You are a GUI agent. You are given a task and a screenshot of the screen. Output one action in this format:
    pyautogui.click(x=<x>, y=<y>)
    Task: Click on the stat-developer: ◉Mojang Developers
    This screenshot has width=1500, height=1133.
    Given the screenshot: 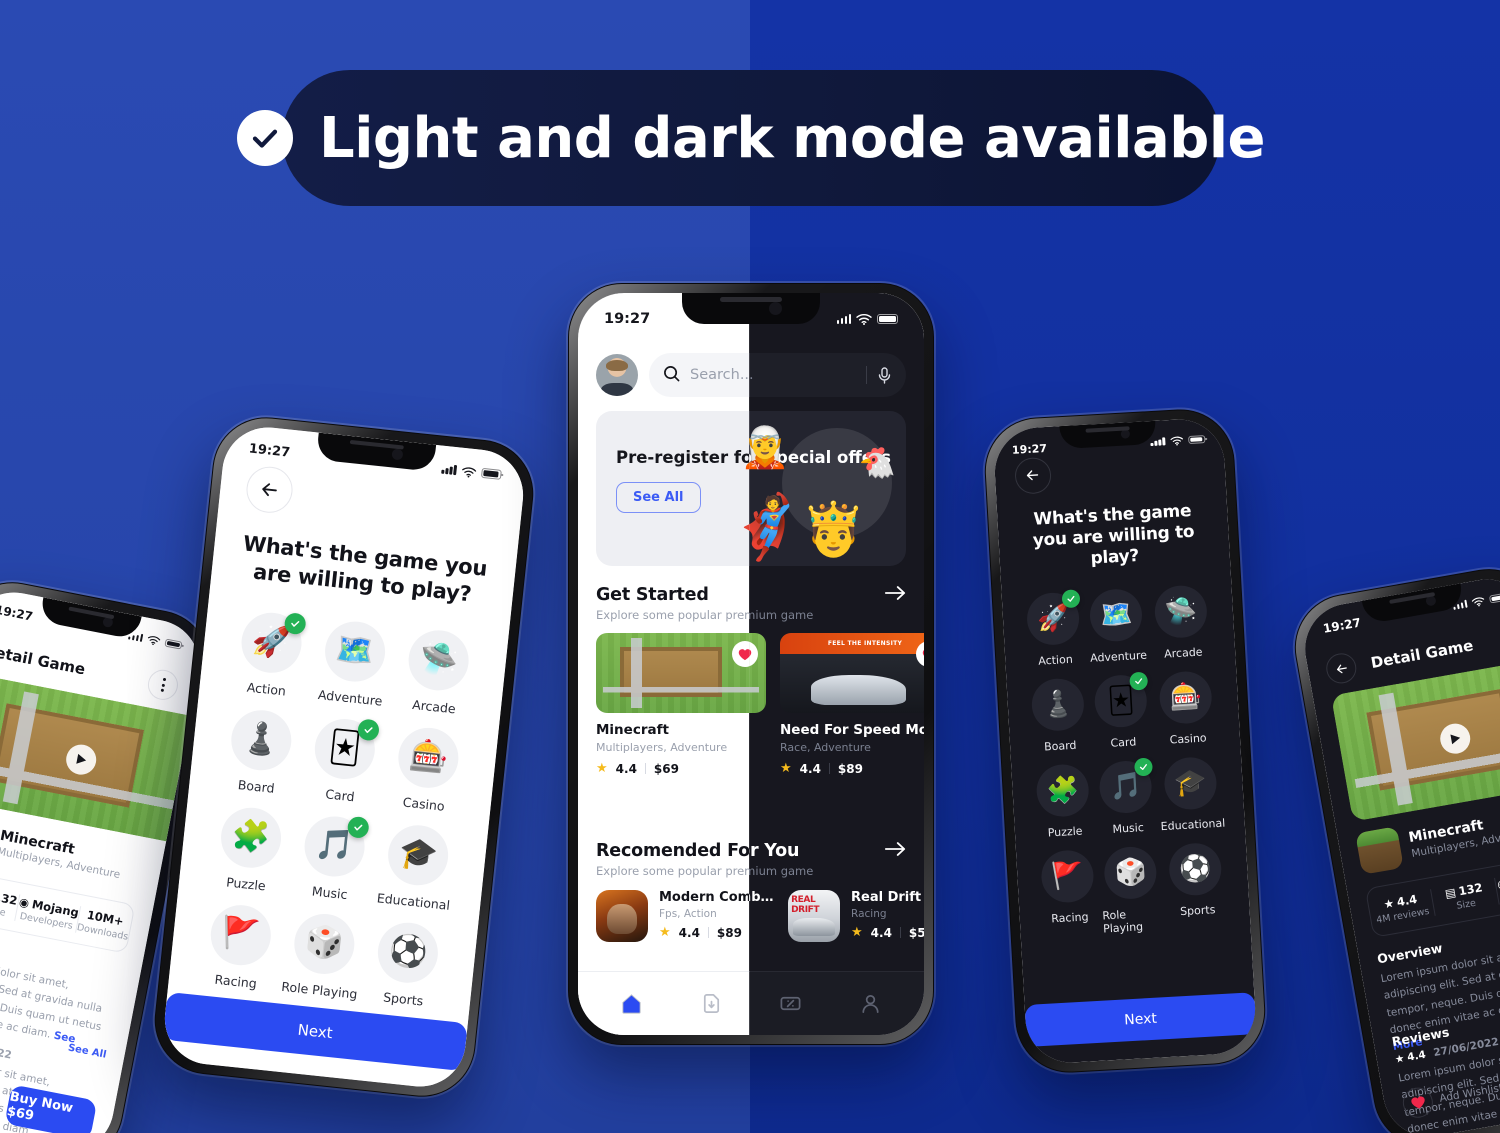 What is the action you would take?
    pyautogui.click(x=47, y=913)
    